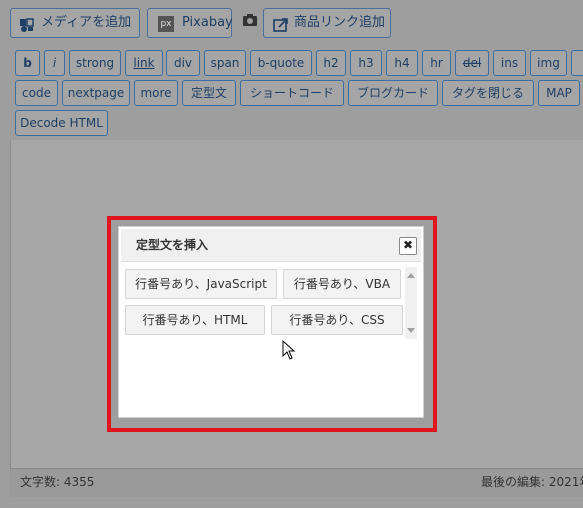  I want to click on qt-div-button: div, so click(183, 63).